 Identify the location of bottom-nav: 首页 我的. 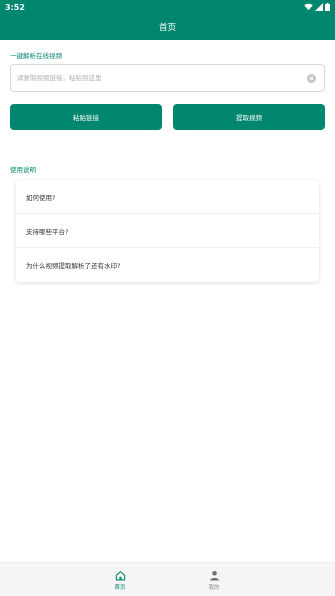
(167, 579).